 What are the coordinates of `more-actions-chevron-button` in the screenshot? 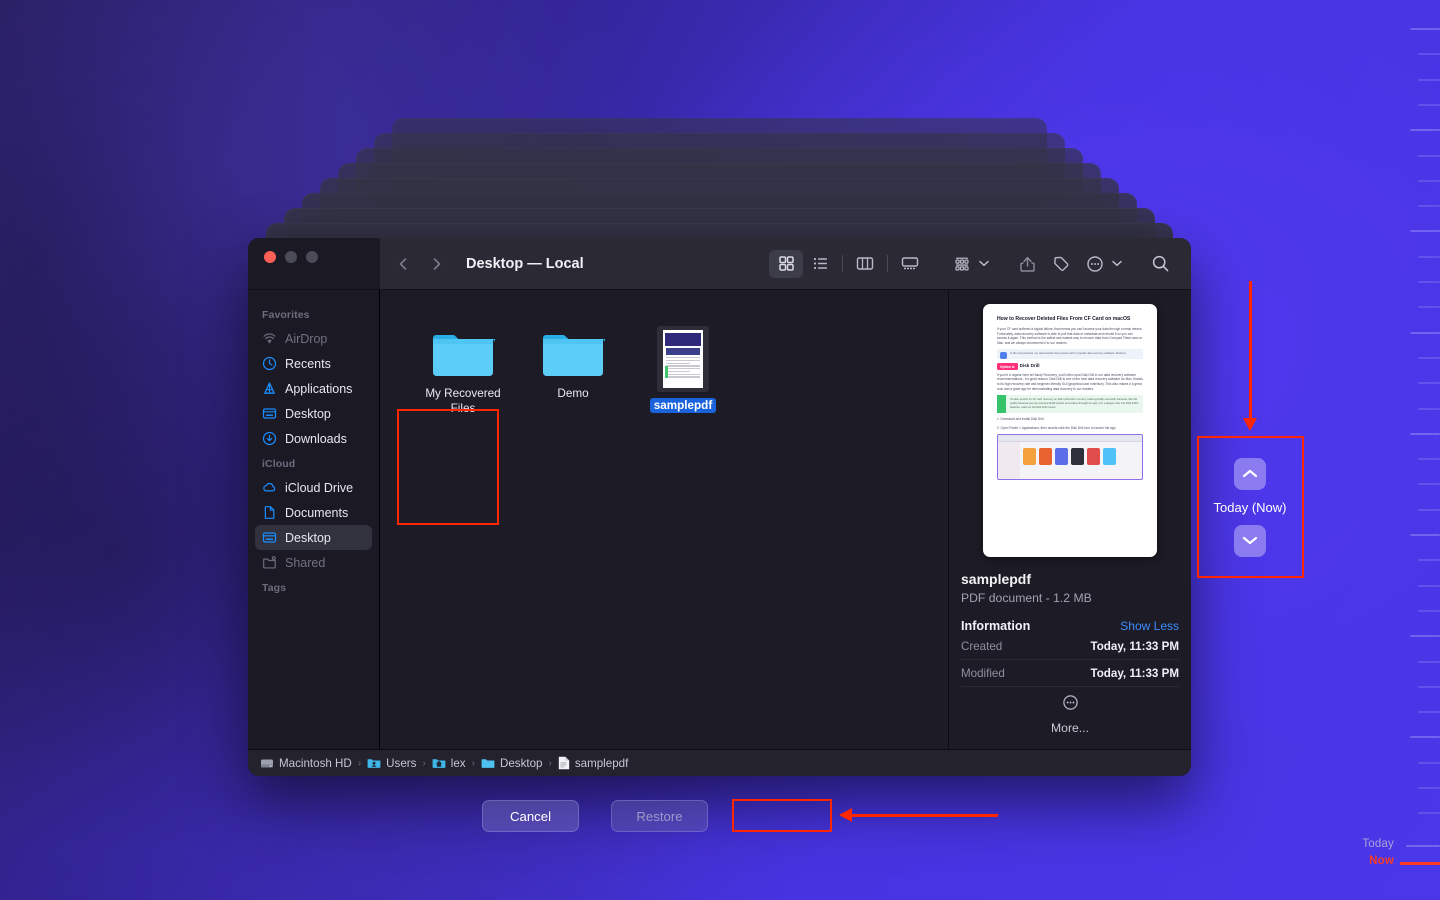 It's located at (1117, 264).